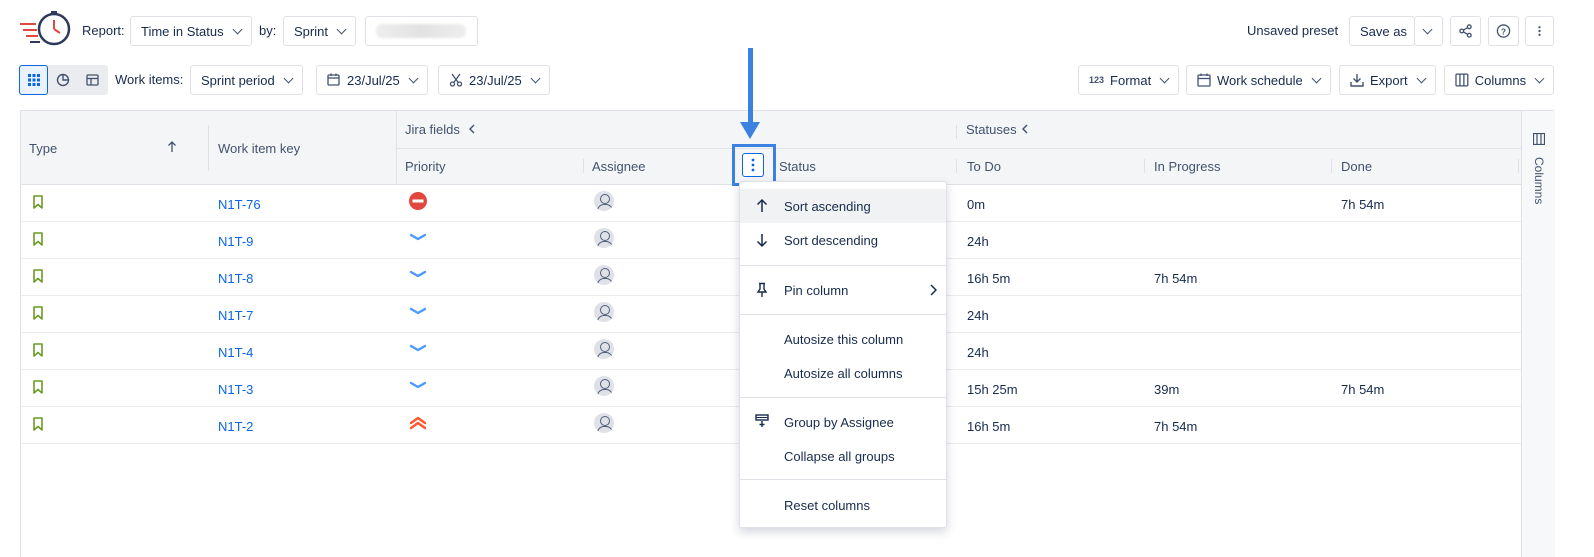  Describe the element at coordinates (843, 505) in the screenshot. I see `menu-item-reset-columns: Reset columns` at that location.